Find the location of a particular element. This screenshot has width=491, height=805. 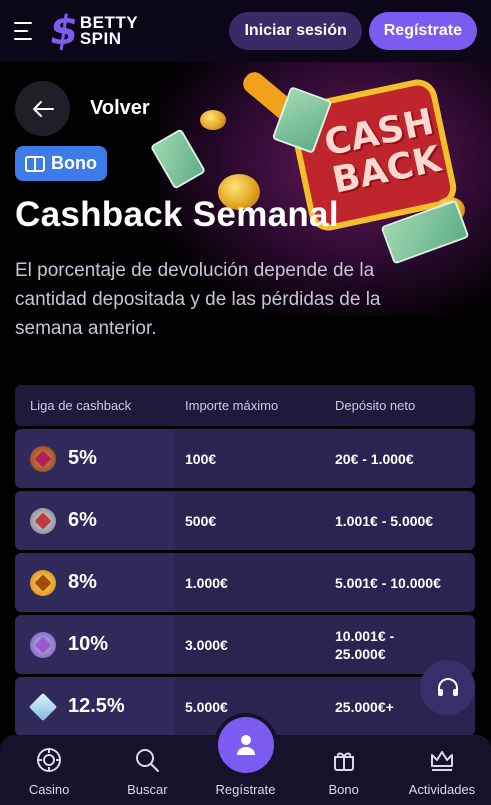

nav-label: Actividades is located at coordinates (442, 789).